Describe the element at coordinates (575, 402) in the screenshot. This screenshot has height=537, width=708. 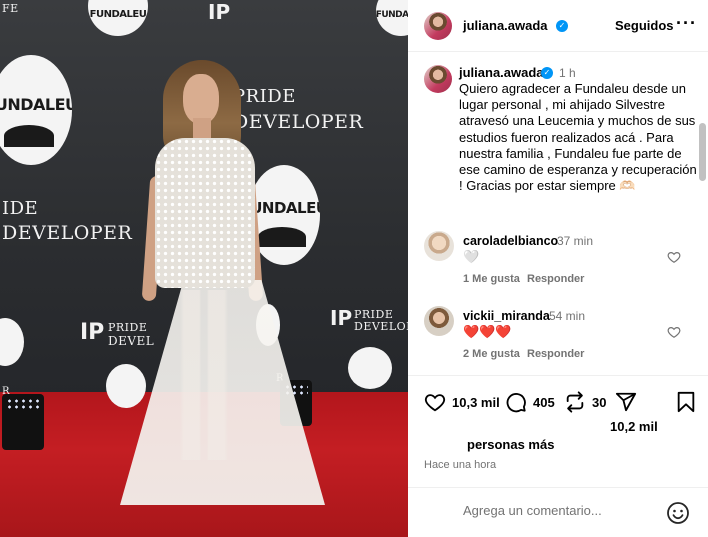
I see `repost-icon` at that location.